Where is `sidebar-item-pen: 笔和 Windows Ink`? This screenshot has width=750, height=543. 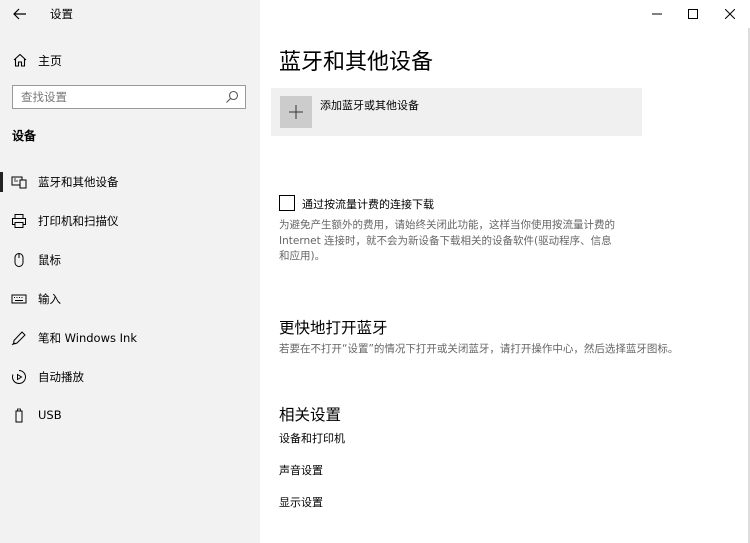 sidebar-item-pen: 笔和 Windows Ink is located at coordinates (130, 338).